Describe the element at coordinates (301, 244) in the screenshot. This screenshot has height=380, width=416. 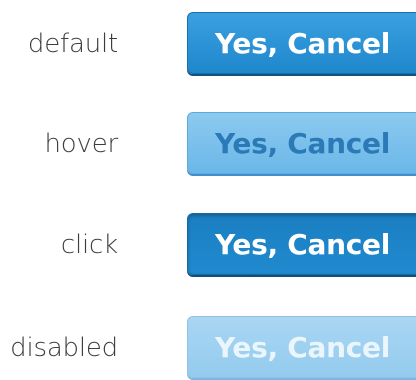
I see `yes-cancel-button-click: Yes, Cancel` at that location.